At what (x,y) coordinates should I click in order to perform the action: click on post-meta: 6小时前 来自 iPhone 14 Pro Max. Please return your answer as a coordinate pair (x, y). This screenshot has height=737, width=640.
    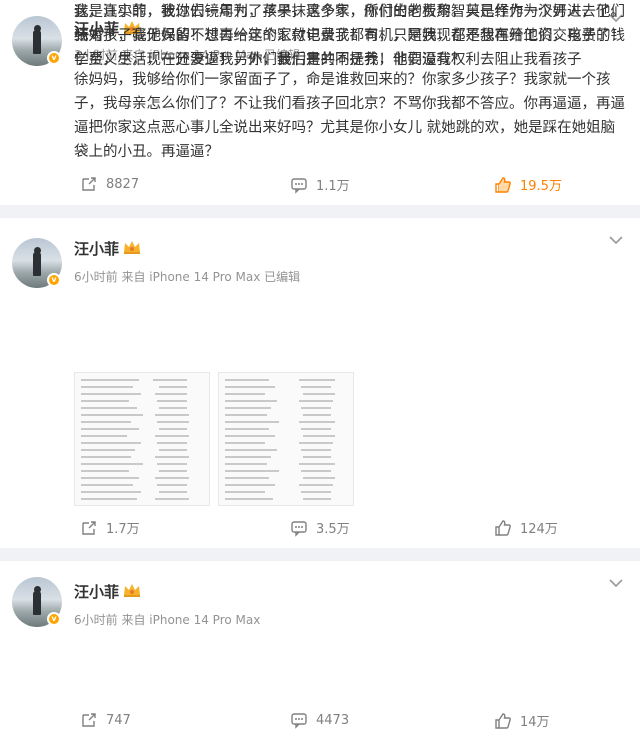
    Looking at the image, I should click on (167, 620).